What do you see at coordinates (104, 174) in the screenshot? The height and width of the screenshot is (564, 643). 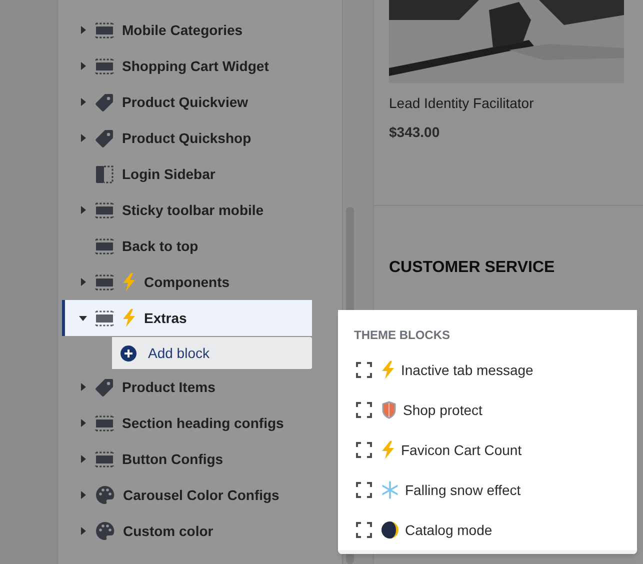 I see `sidebar-icon` at bounding box center [104, 174].